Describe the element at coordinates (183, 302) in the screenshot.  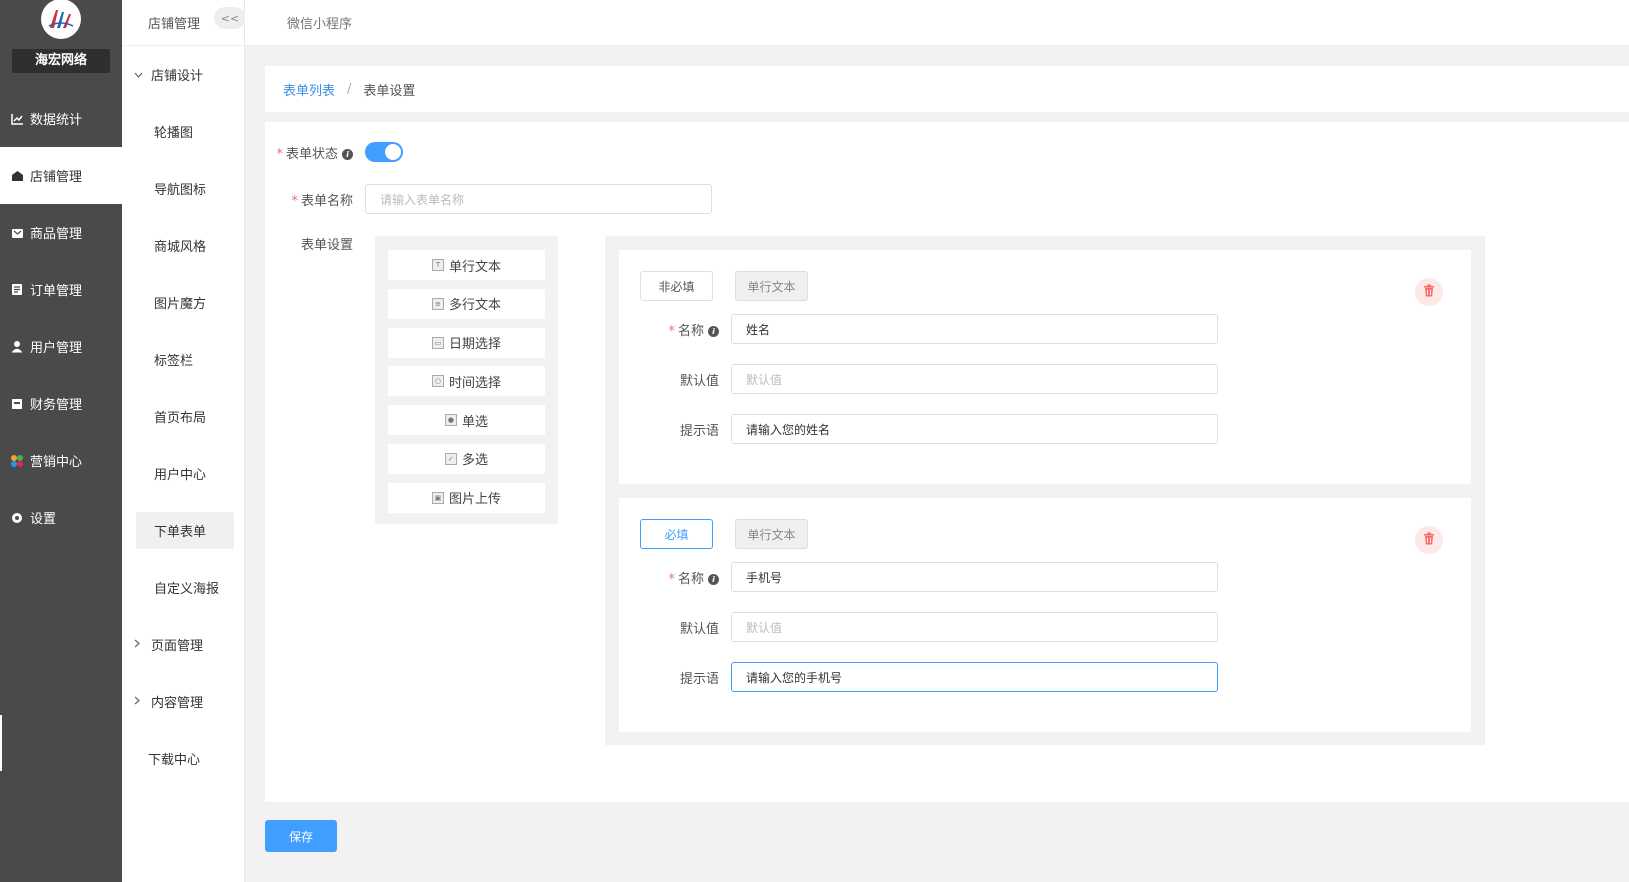
I see `sub-item-image-cube: 图片魔方` at that location.